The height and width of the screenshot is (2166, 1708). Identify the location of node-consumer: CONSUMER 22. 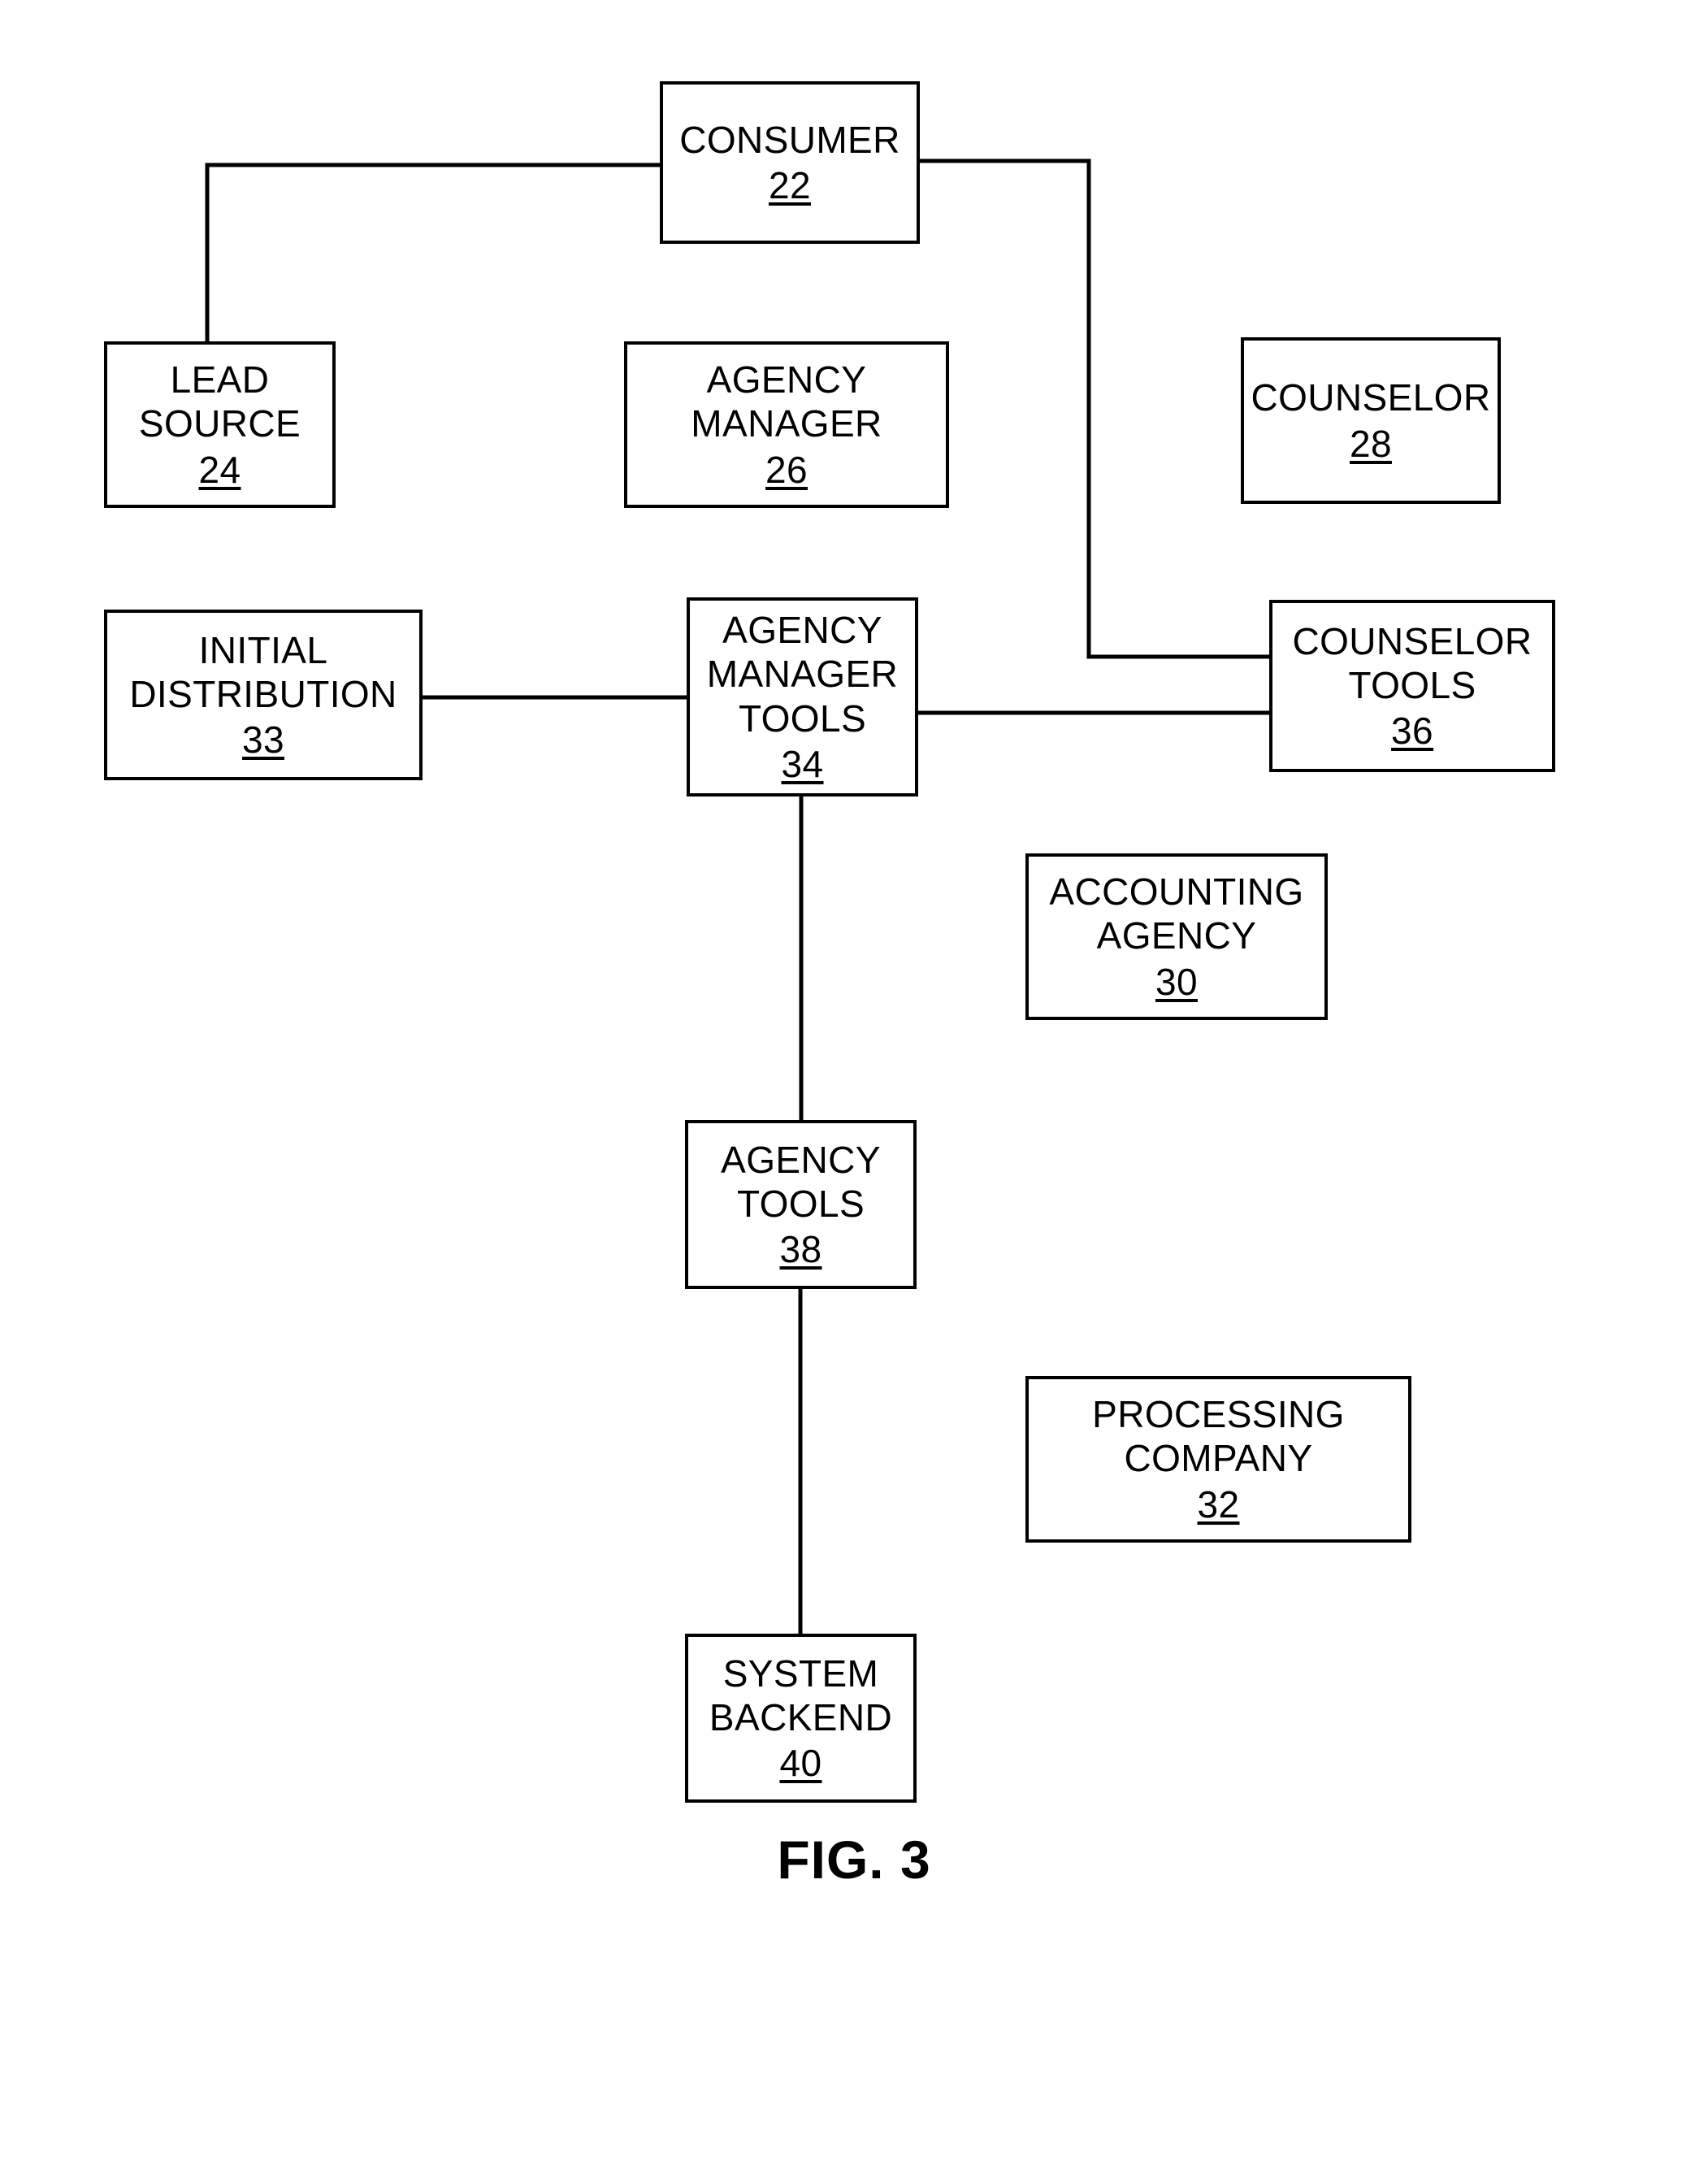
(790, 162).